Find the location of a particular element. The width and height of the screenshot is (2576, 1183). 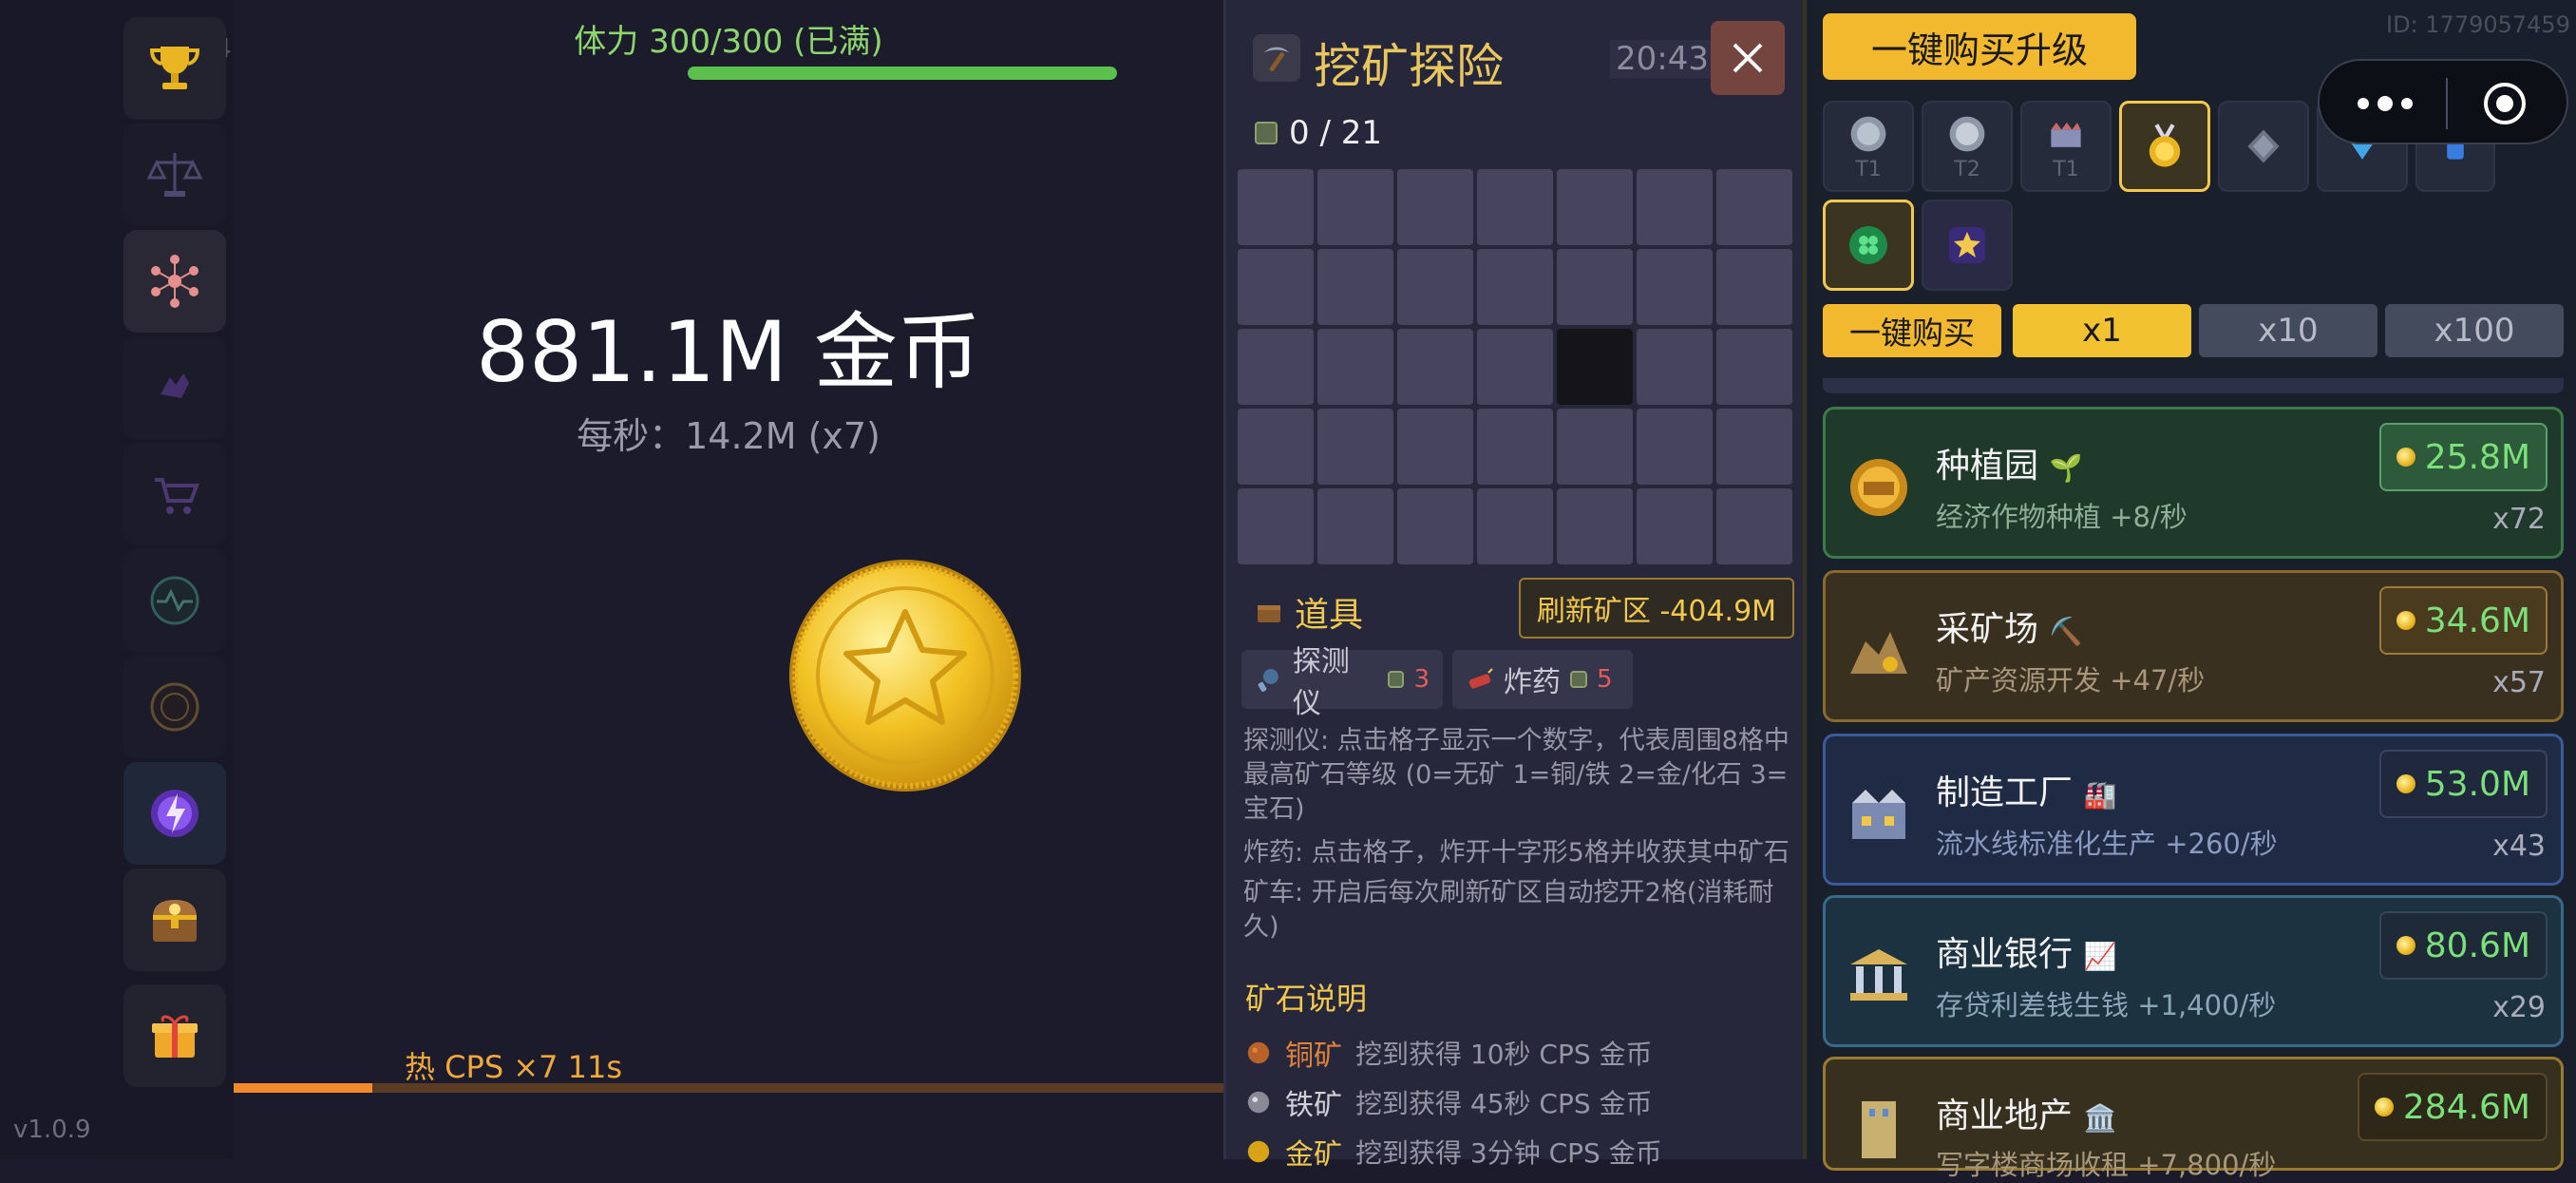

trophy-button is located at coordinates (174, 68).